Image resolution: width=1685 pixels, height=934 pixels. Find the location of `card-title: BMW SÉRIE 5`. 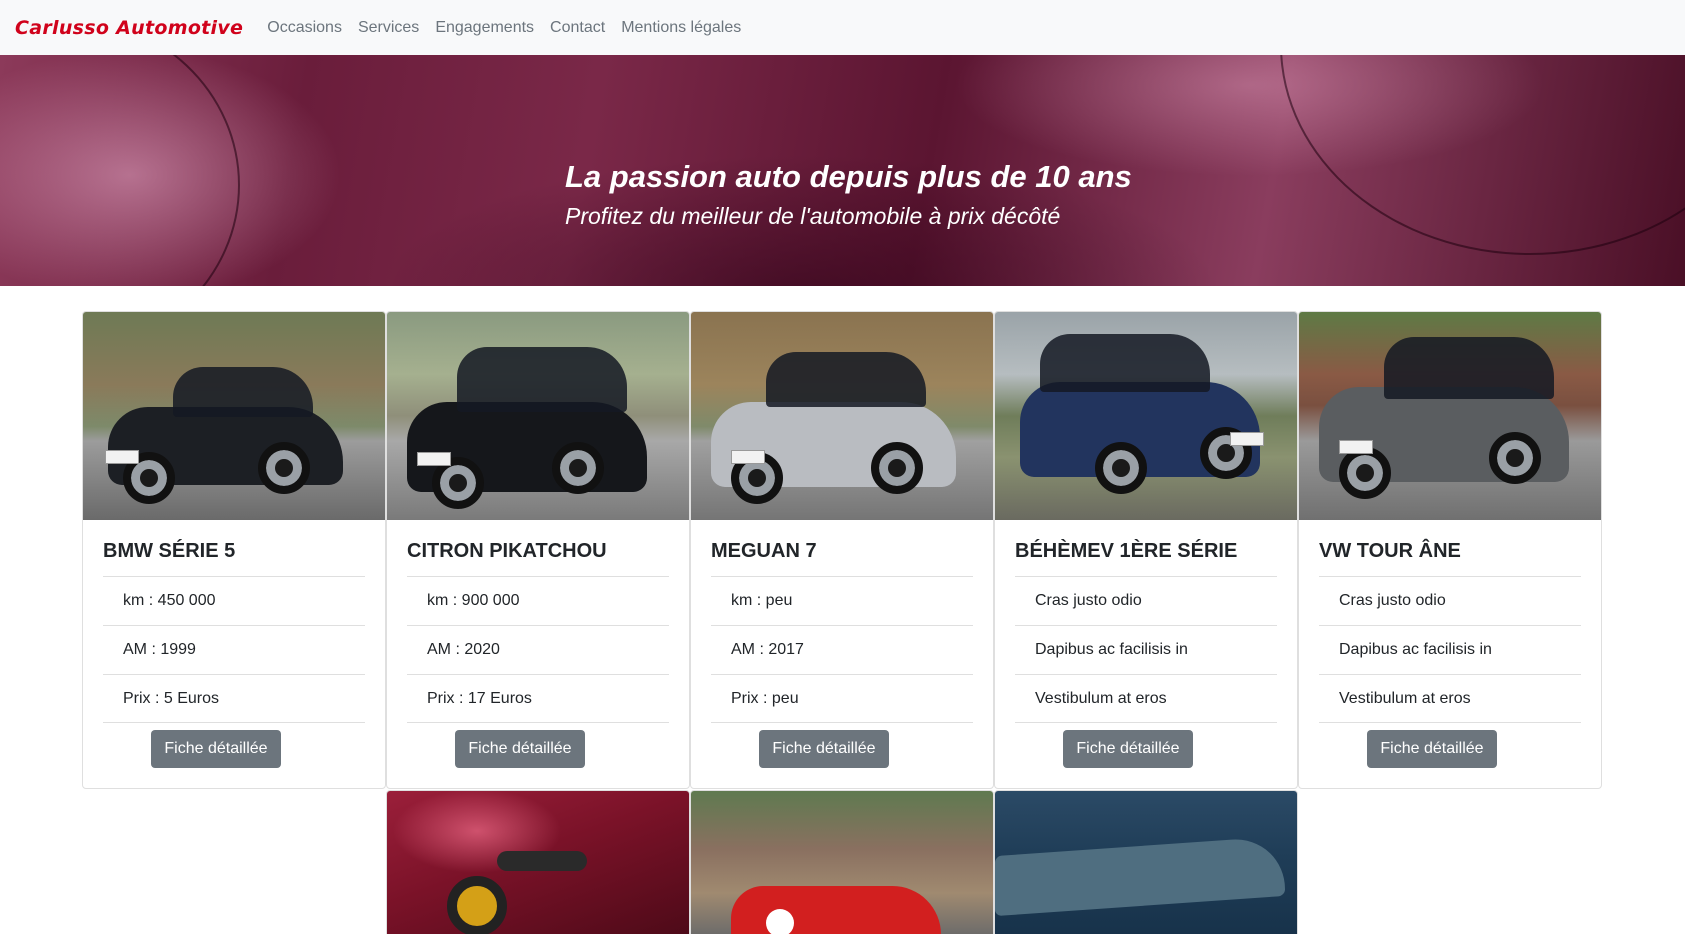

card-title: BMW SÉRIE 5 is located at coordinates (169, 551).